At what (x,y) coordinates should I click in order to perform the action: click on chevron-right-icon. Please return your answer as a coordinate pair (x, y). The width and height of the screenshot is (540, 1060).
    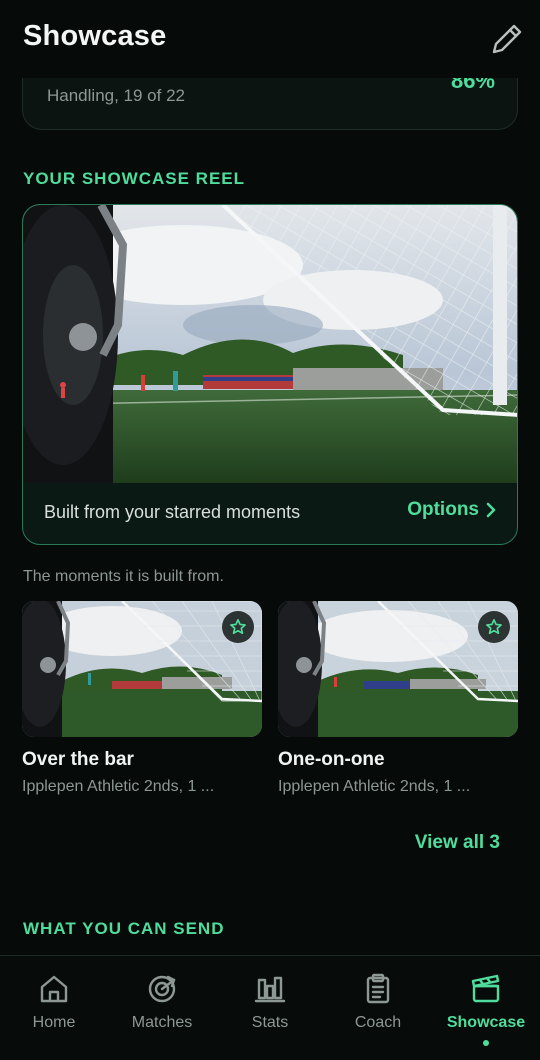
    Looking at the image, I should click on (491, 510).